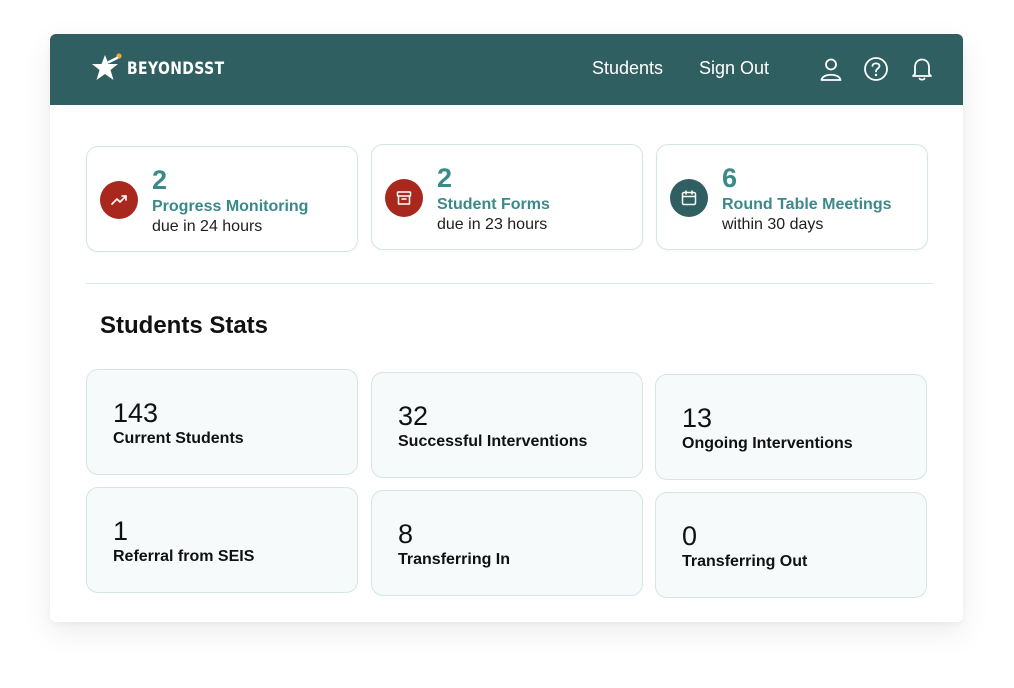 The image size is (1014, 688). I want to click on stat-card-referral-from-seis: 1 Referral from SEIS, so click(222, 540).